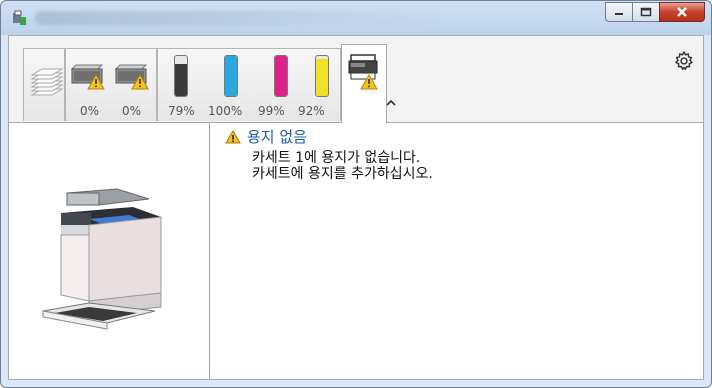 The width and height of the screenshot is (712, 388). Describe the element at coordinates (90, 111) in the screenshot. I see `waste-toner-1-percent: 0%` at that location.